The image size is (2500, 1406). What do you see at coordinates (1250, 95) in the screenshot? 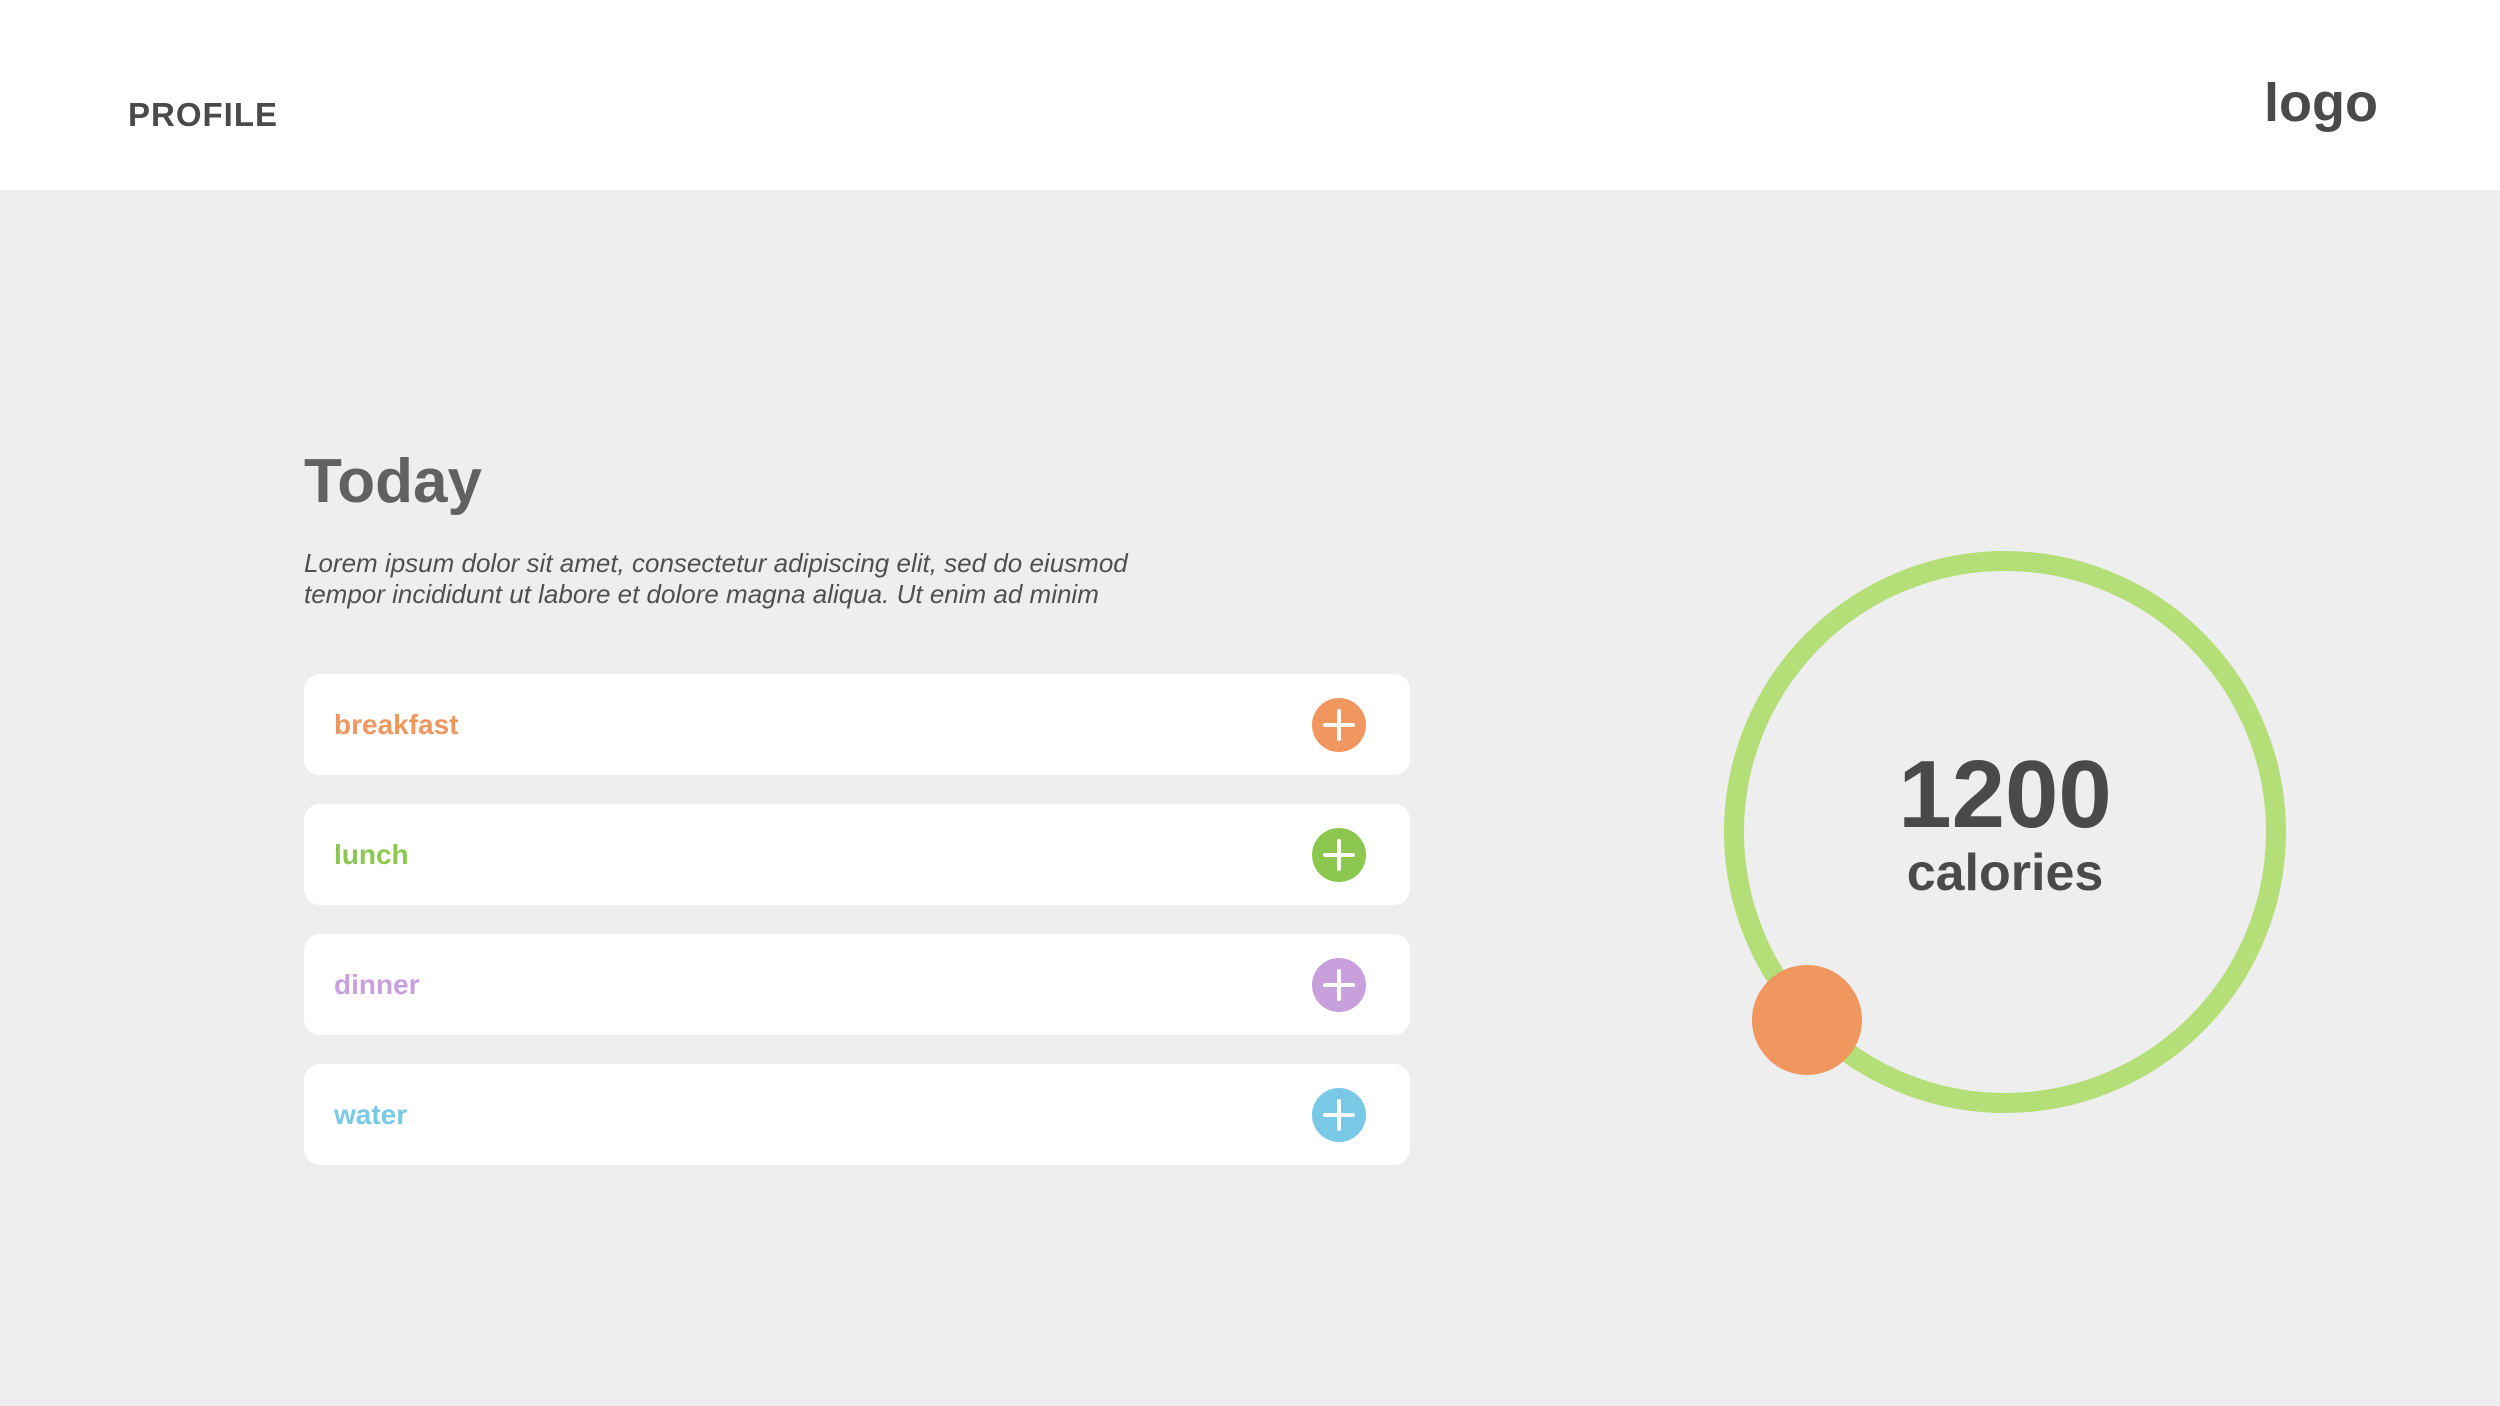
I see `header: PROFILE logo` at bounding box center [1250, 95].